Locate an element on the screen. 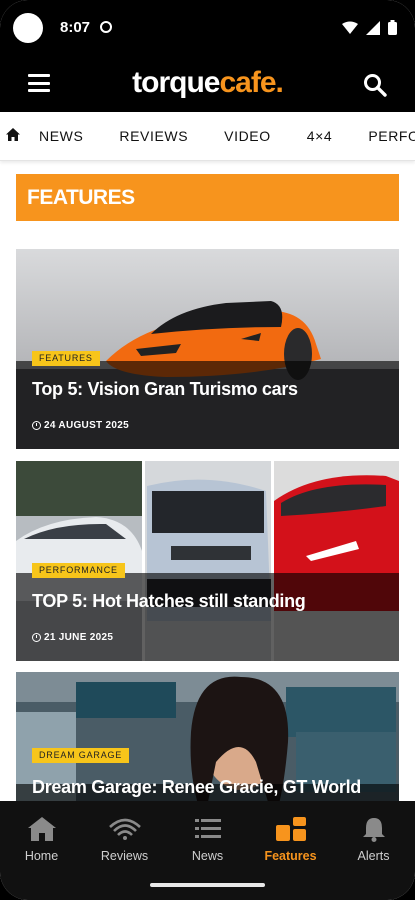 The height and width of the screenshot is (900, 415). news-icon is located at coordinates (207, 828).